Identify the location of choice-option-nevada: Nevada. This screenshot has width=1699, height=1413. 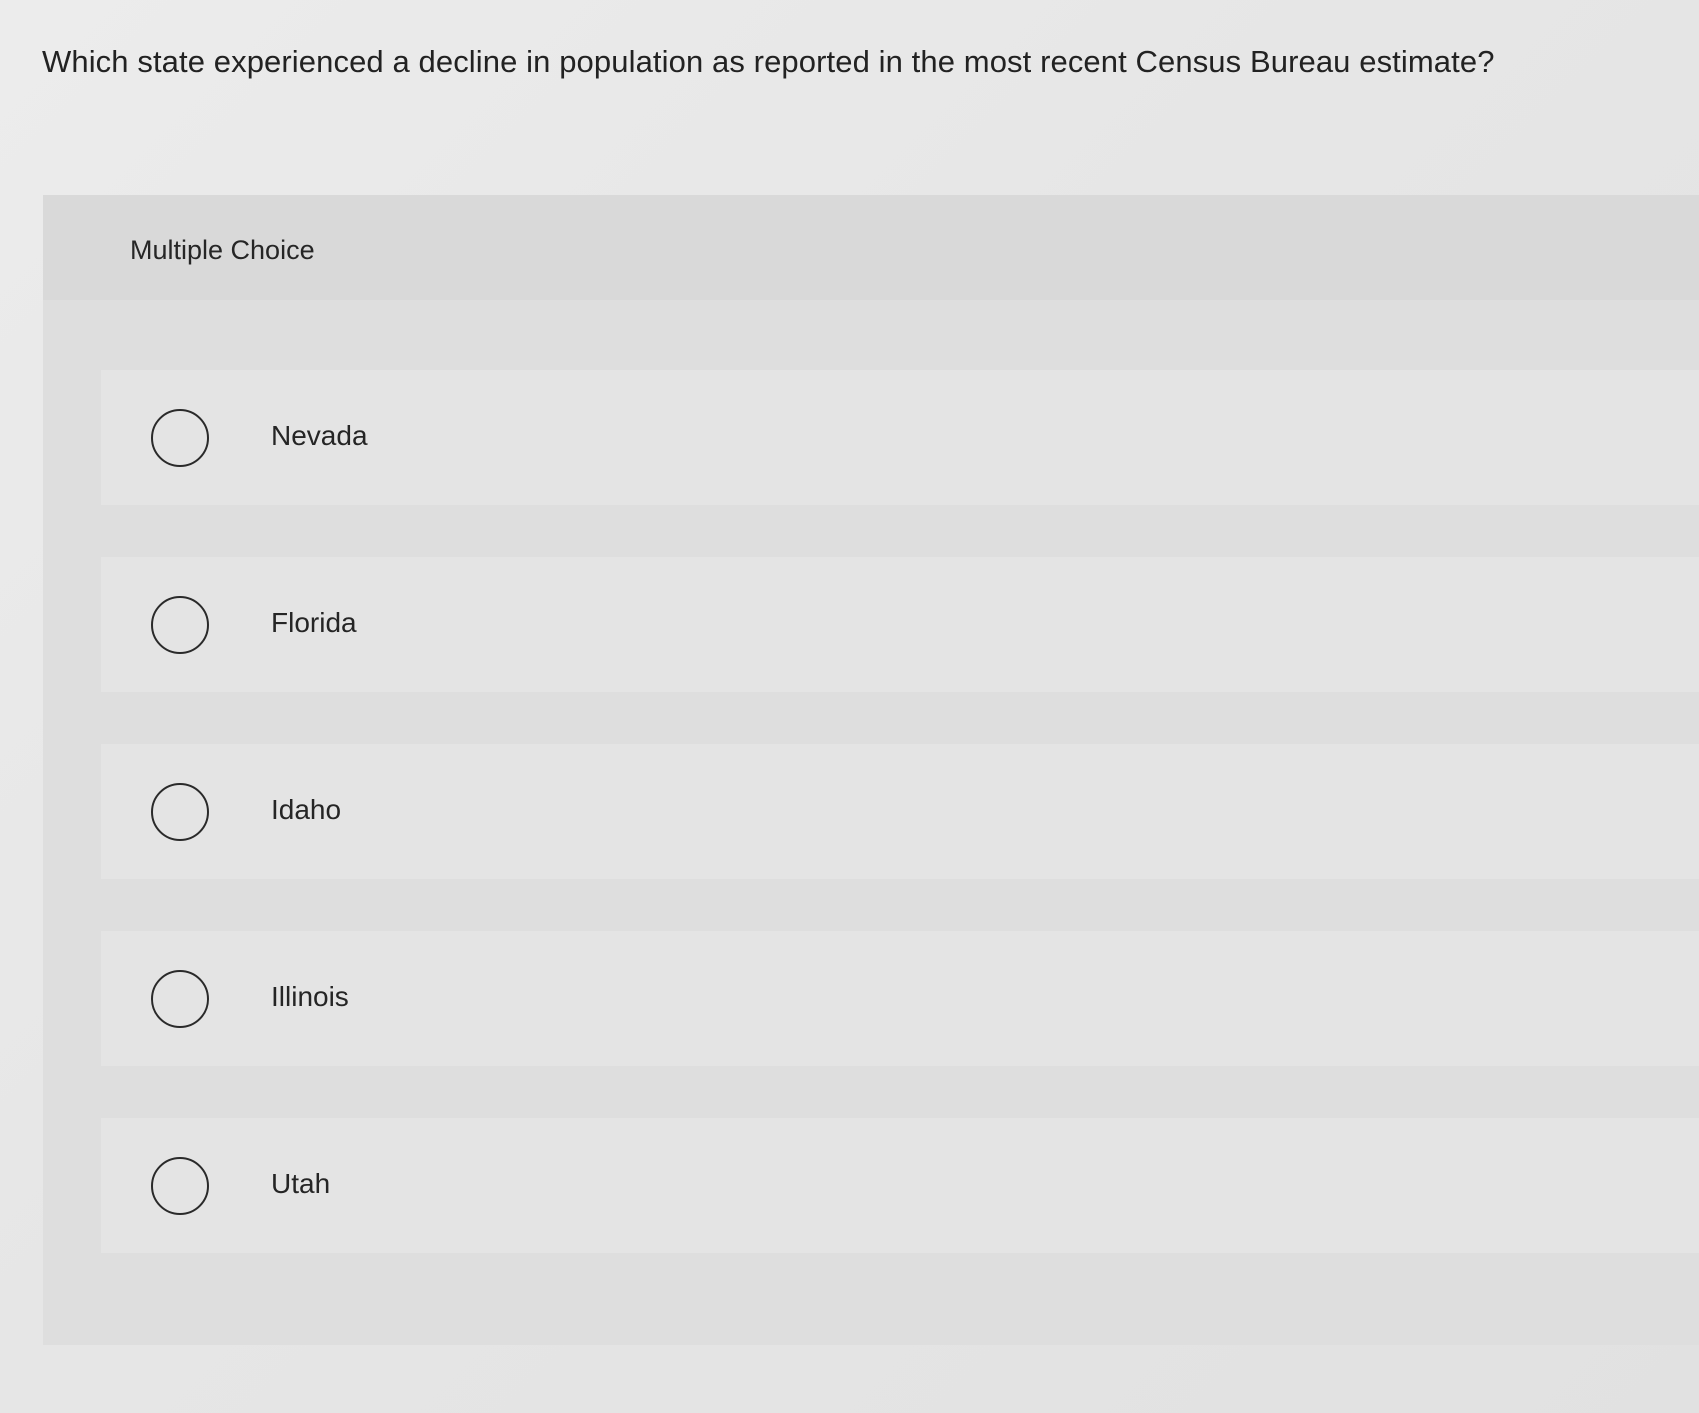
(900, 437).